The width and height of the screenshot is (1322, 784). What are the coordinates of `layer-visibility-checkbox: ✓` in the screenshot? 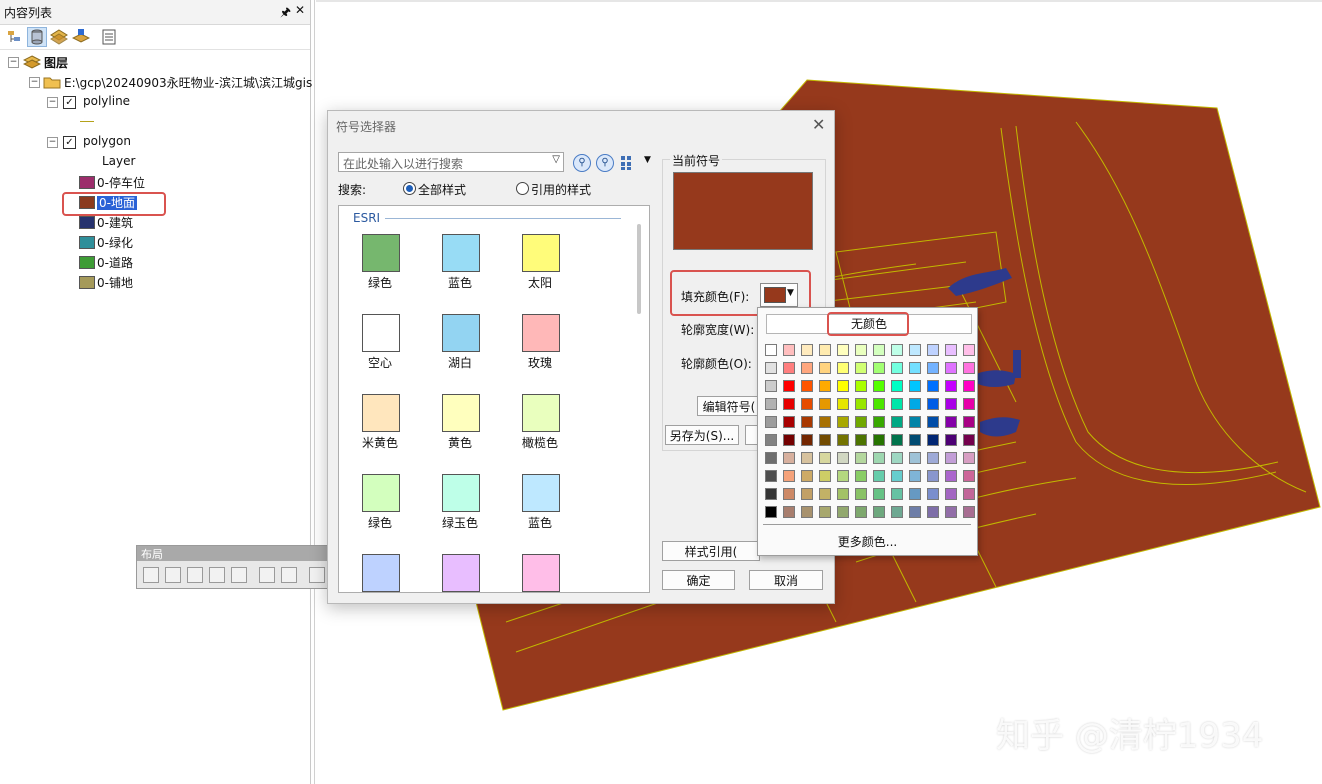 It's located at (69, 102).